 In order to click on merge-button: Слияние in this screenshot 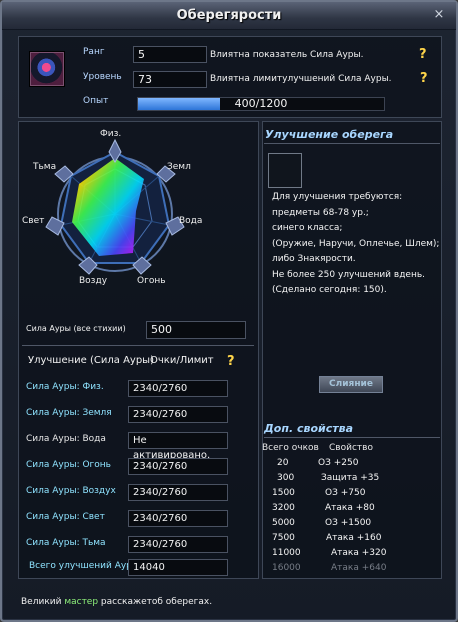, I will do `click(351, 384)`.